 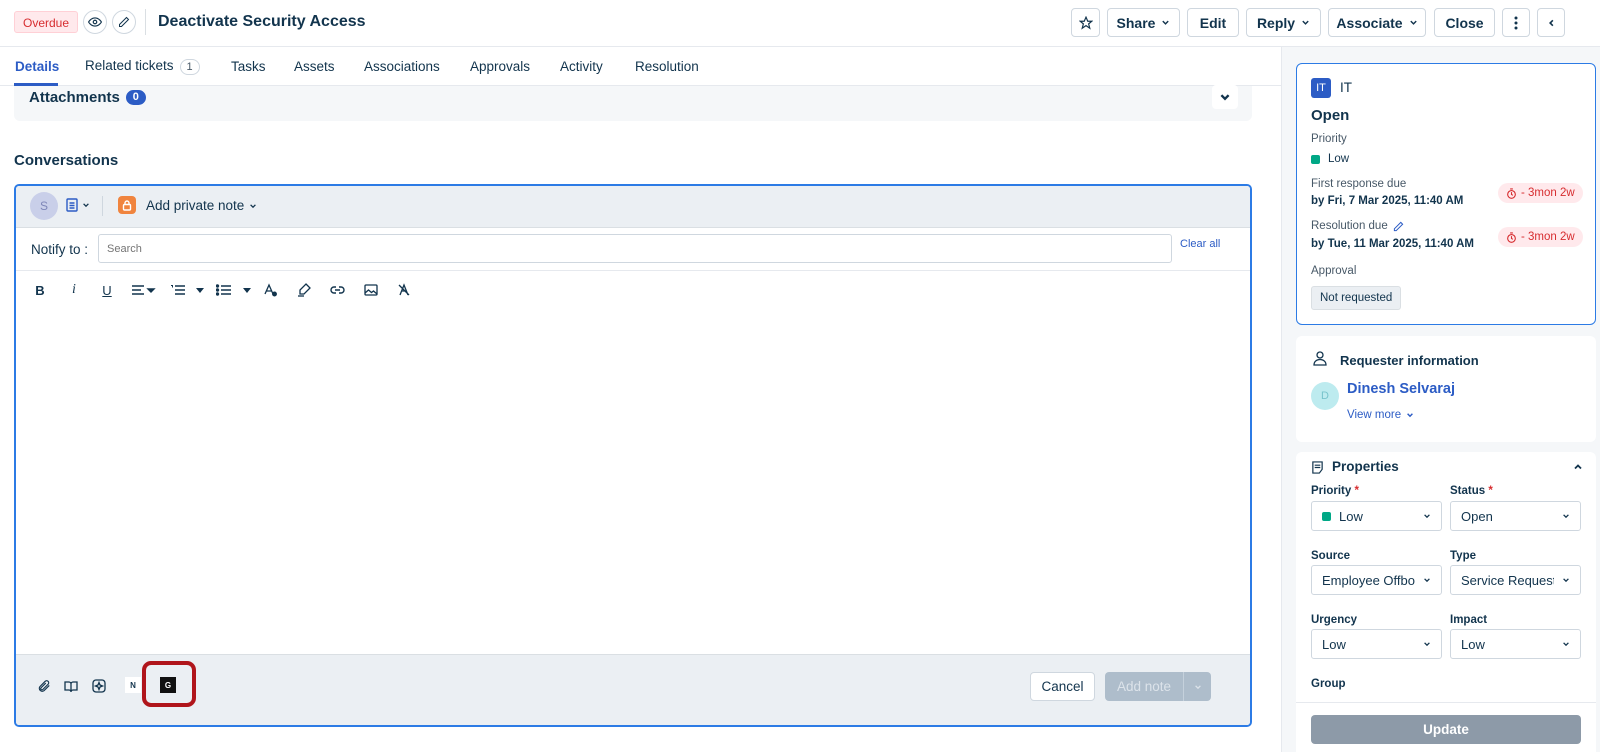 What do you see at coordinates (1317, 467) in the screenshot?
I see `properties-icon` at bounding box center [1317, 467].